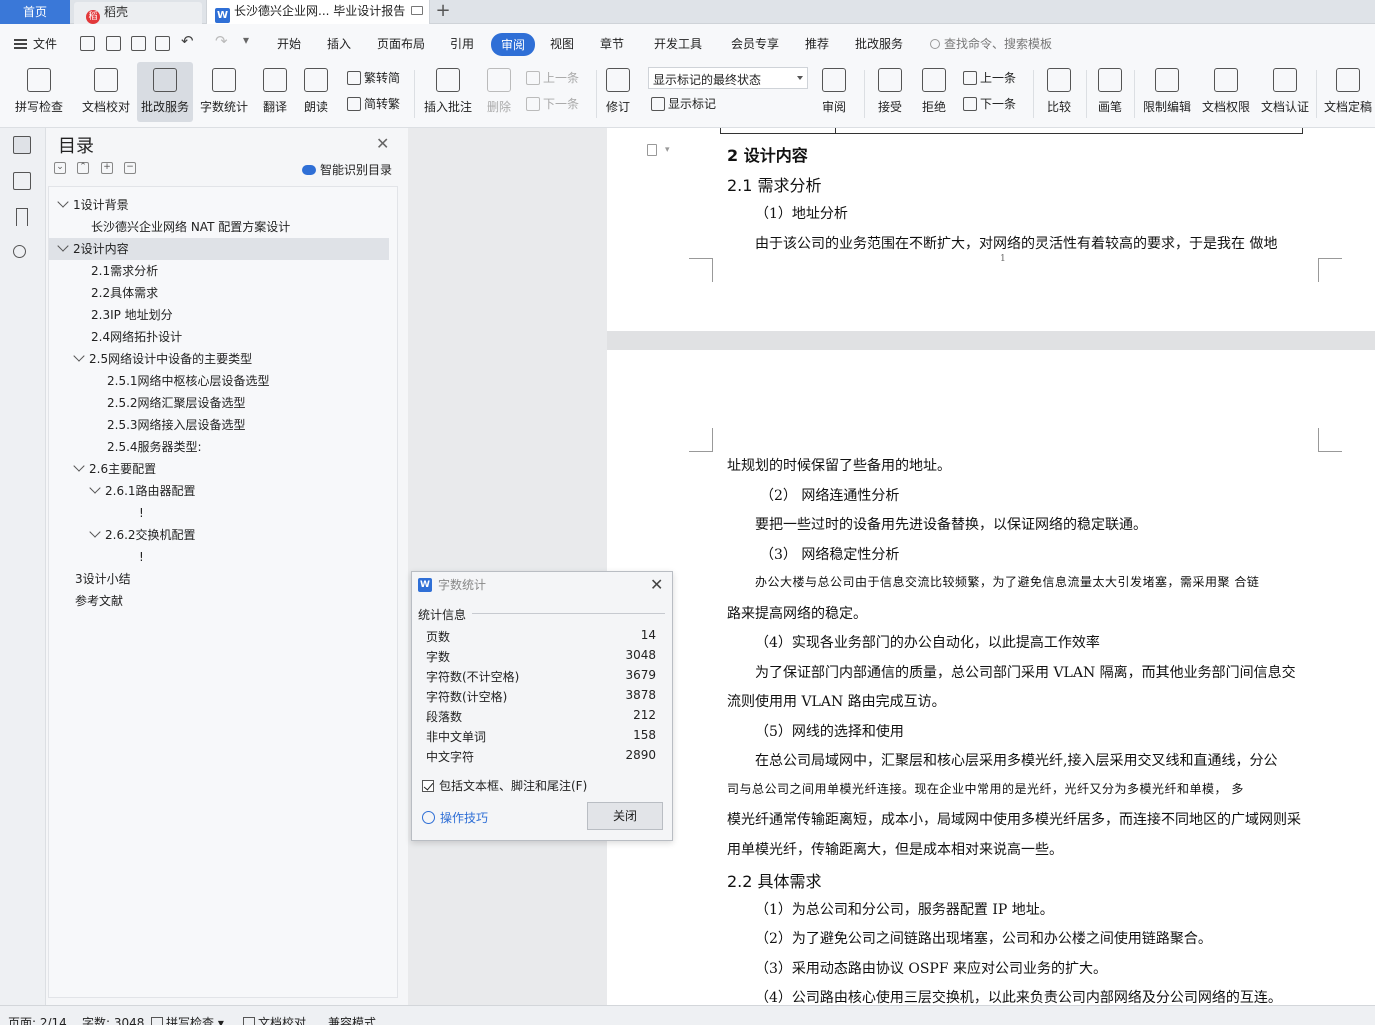 The image size is (1375, 1025). Describe the element at coordinates (989, 77) in the screenshot. I see `prev-change-button: 上一条` at that location.